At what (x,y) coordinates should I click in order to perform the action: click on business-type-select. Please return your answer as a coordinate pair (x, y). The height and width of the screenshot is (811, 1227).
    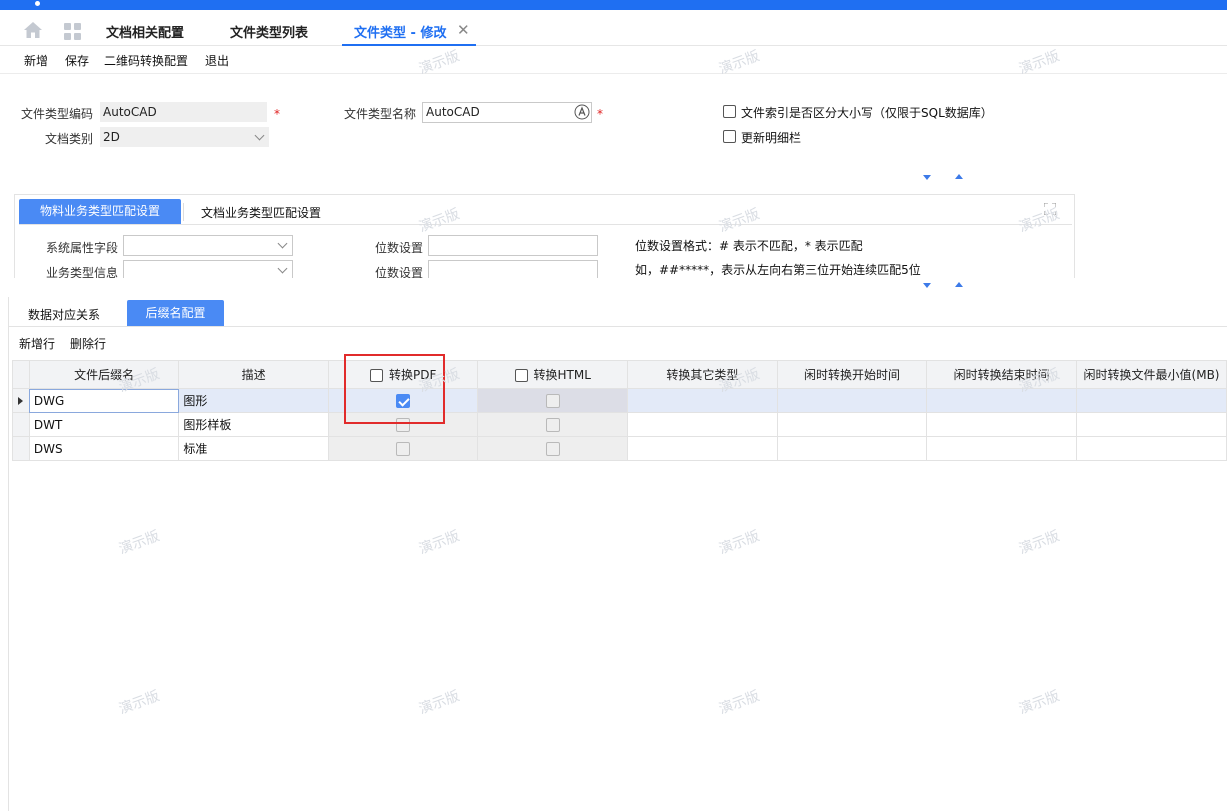
    Looking at the image, I should click on (208, 269).